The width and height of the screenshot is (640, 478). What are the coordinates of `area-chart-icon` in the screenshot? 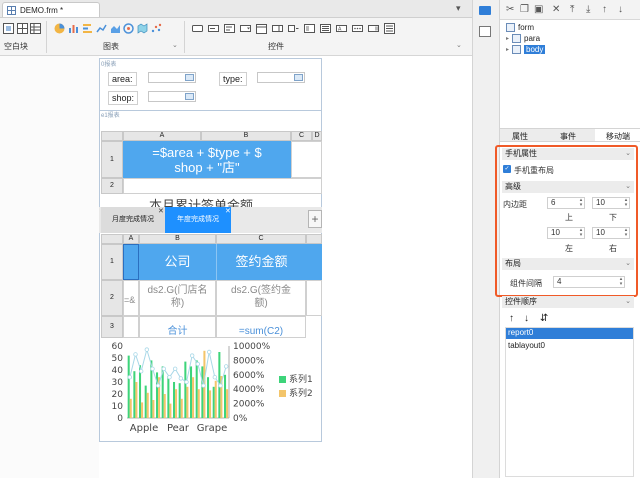 It's located at (115, 28).